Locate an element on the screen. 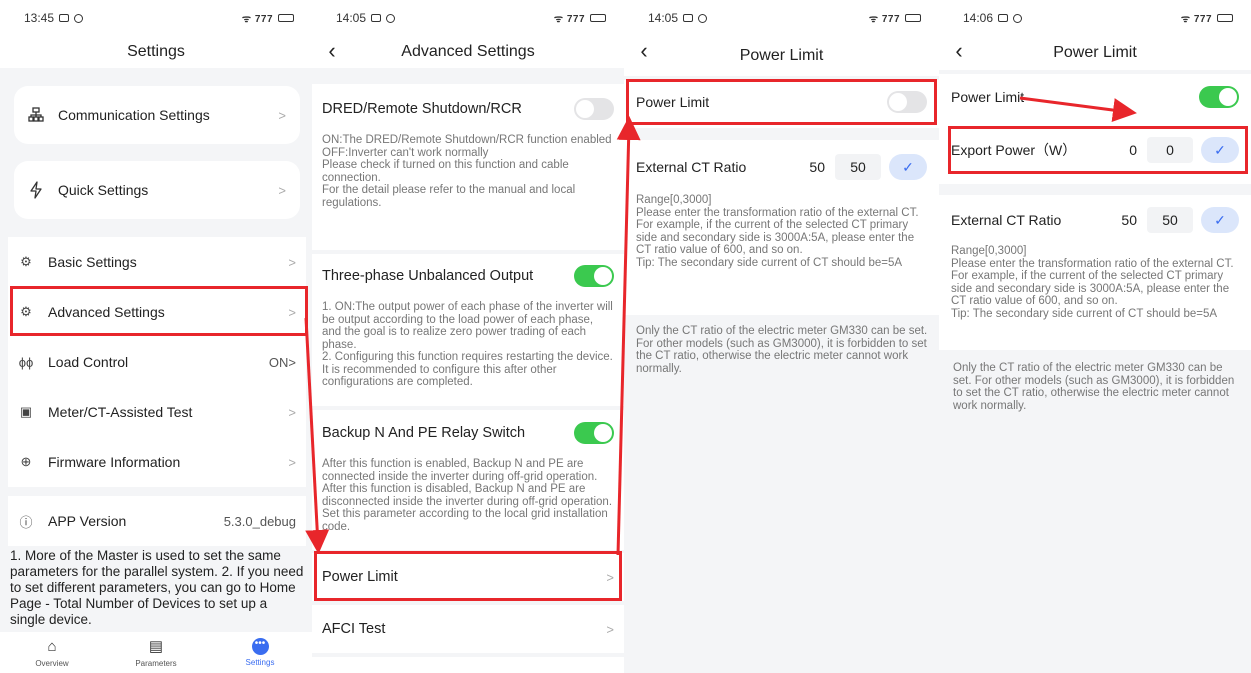 This screenshot has height=673, width=1251. basic-settings-item: ⚙ Basic Settings > is located at coordinates (157, 262).